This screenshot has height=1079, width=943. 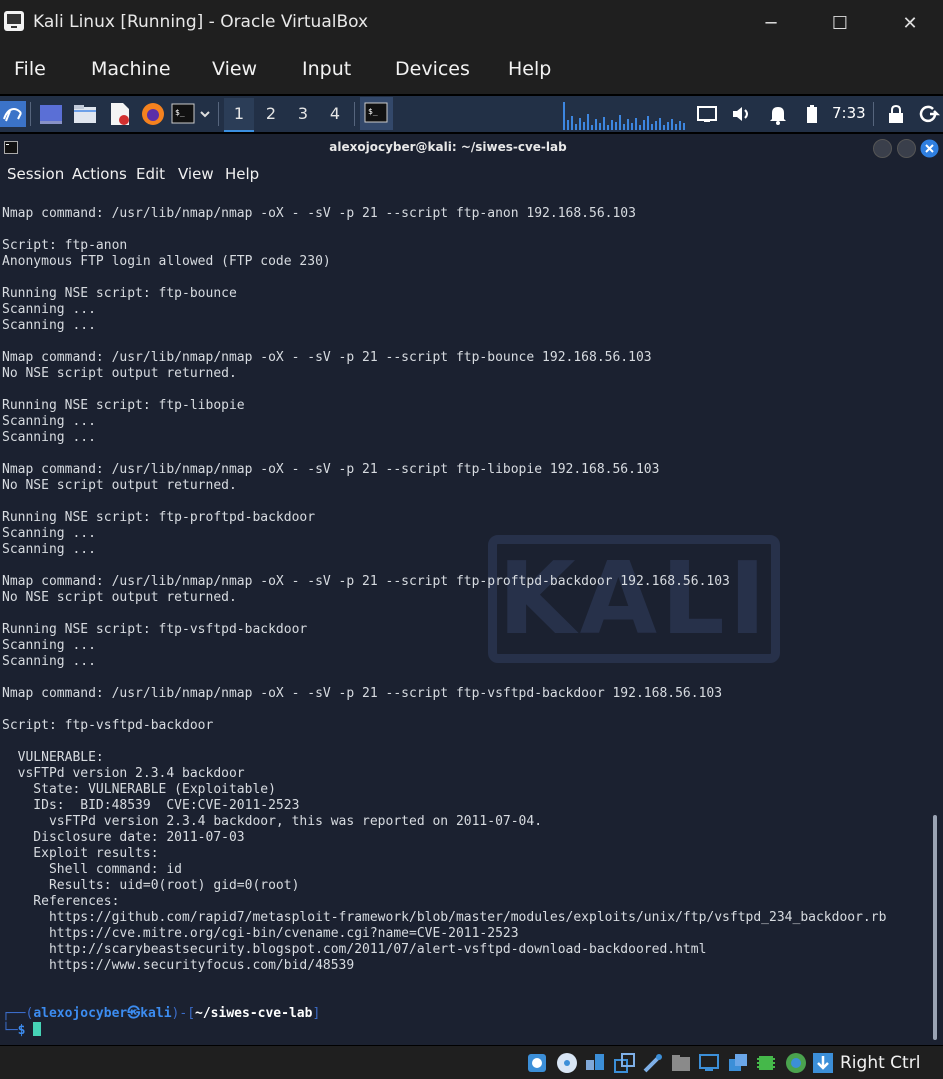 I want to click on terminal-dropdown-icon, so click(x=205, y=114).